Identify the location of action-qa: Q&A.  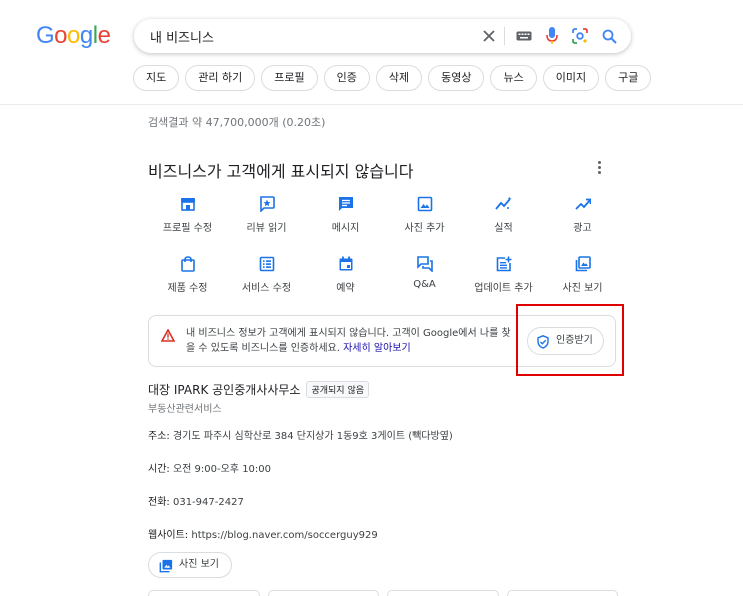
(424, 274).